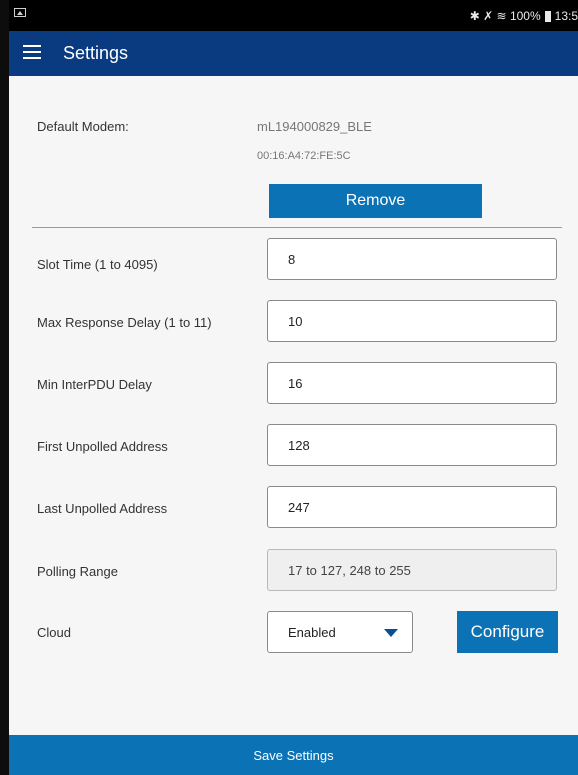 The image size is (578, 775). I want to click on min-interpdu-delay-input: 16, so click(412, 383).